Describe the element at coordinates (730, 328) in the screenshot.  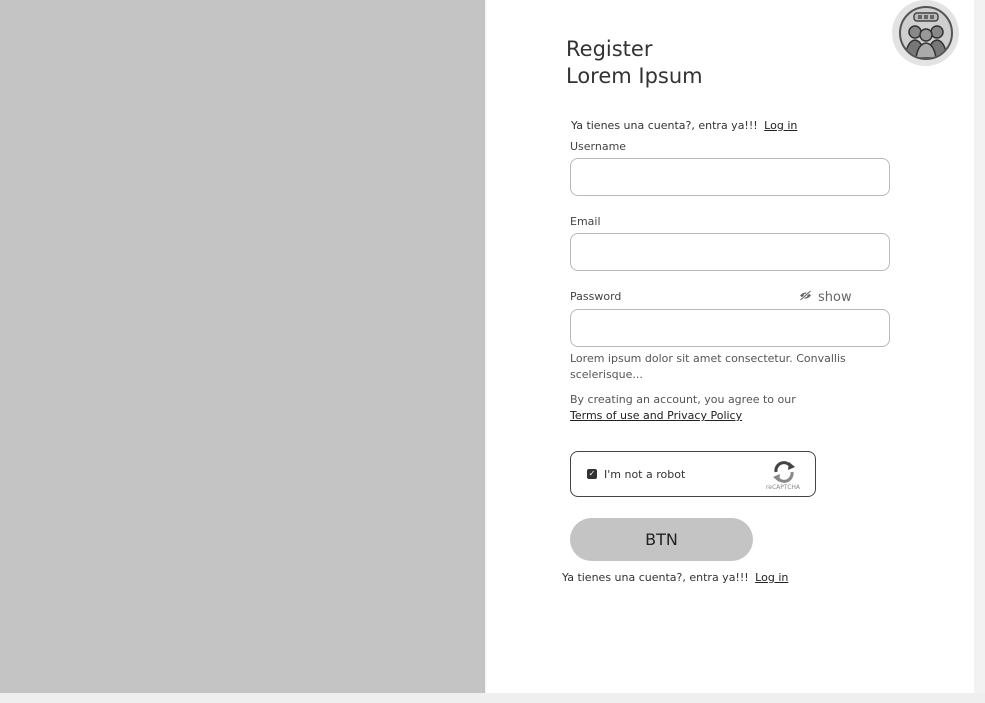
I see `password-input` at that location.